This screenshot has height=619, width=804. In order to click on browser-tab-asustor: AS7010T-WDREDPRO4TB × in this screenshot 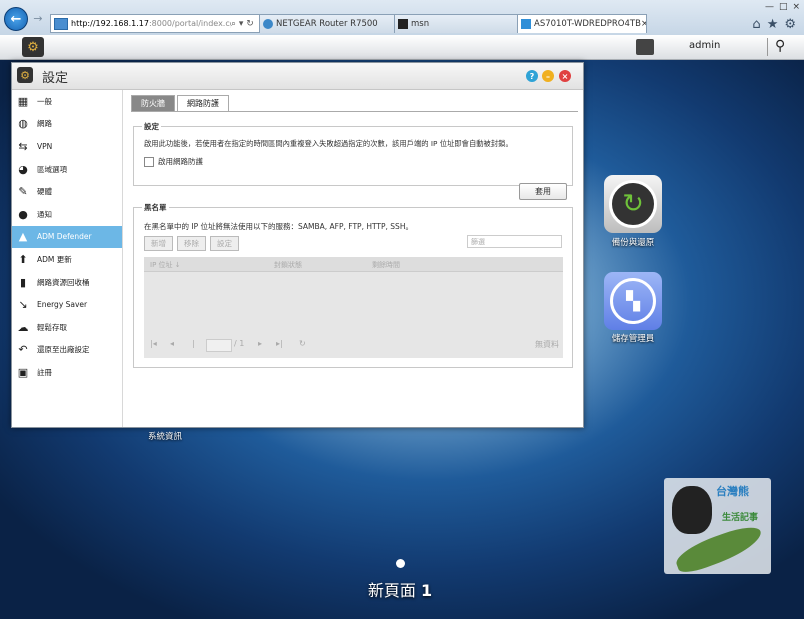, I will do `click(582, 23)`.